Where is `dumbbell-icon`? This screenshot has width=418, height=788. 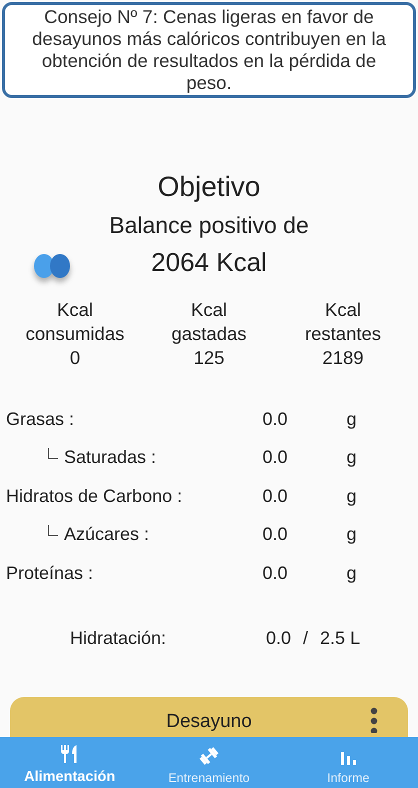 dumbbell-icon is located at coordinates (208, 756).